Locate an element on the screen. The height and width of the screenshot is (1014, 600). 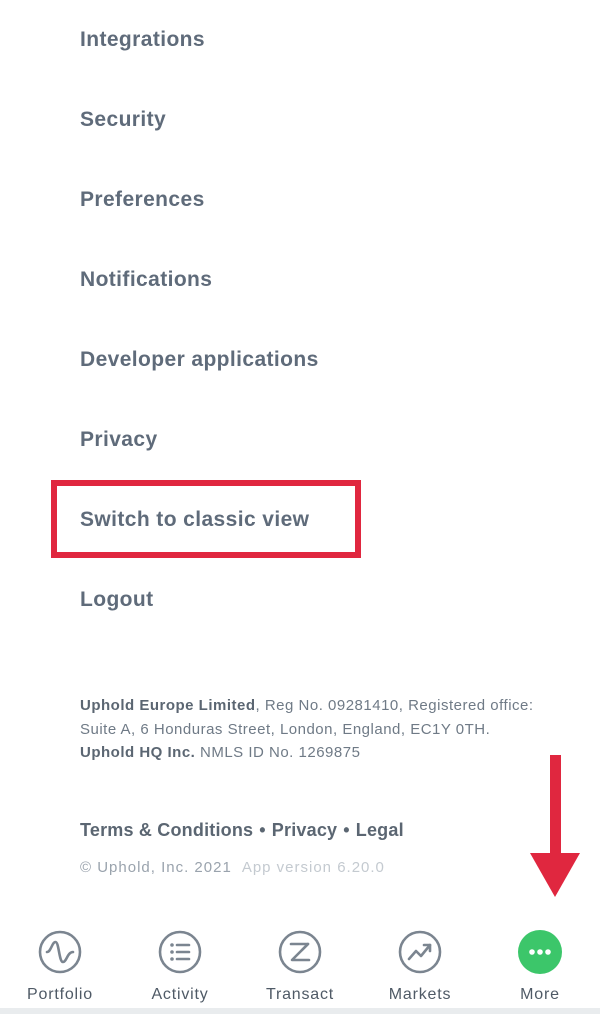
privacy-link: Privacy is located at coordinates (304, 830).